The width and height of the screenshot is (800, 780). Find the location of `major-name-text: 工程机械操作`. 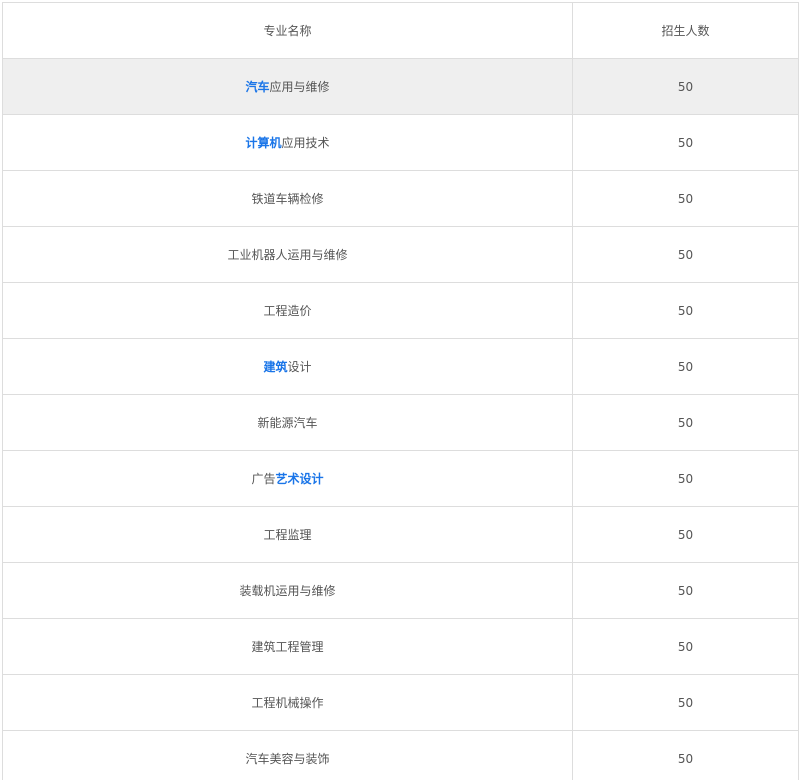

major-name-text: 工程机械操作 is located at coordinates (287, 703).